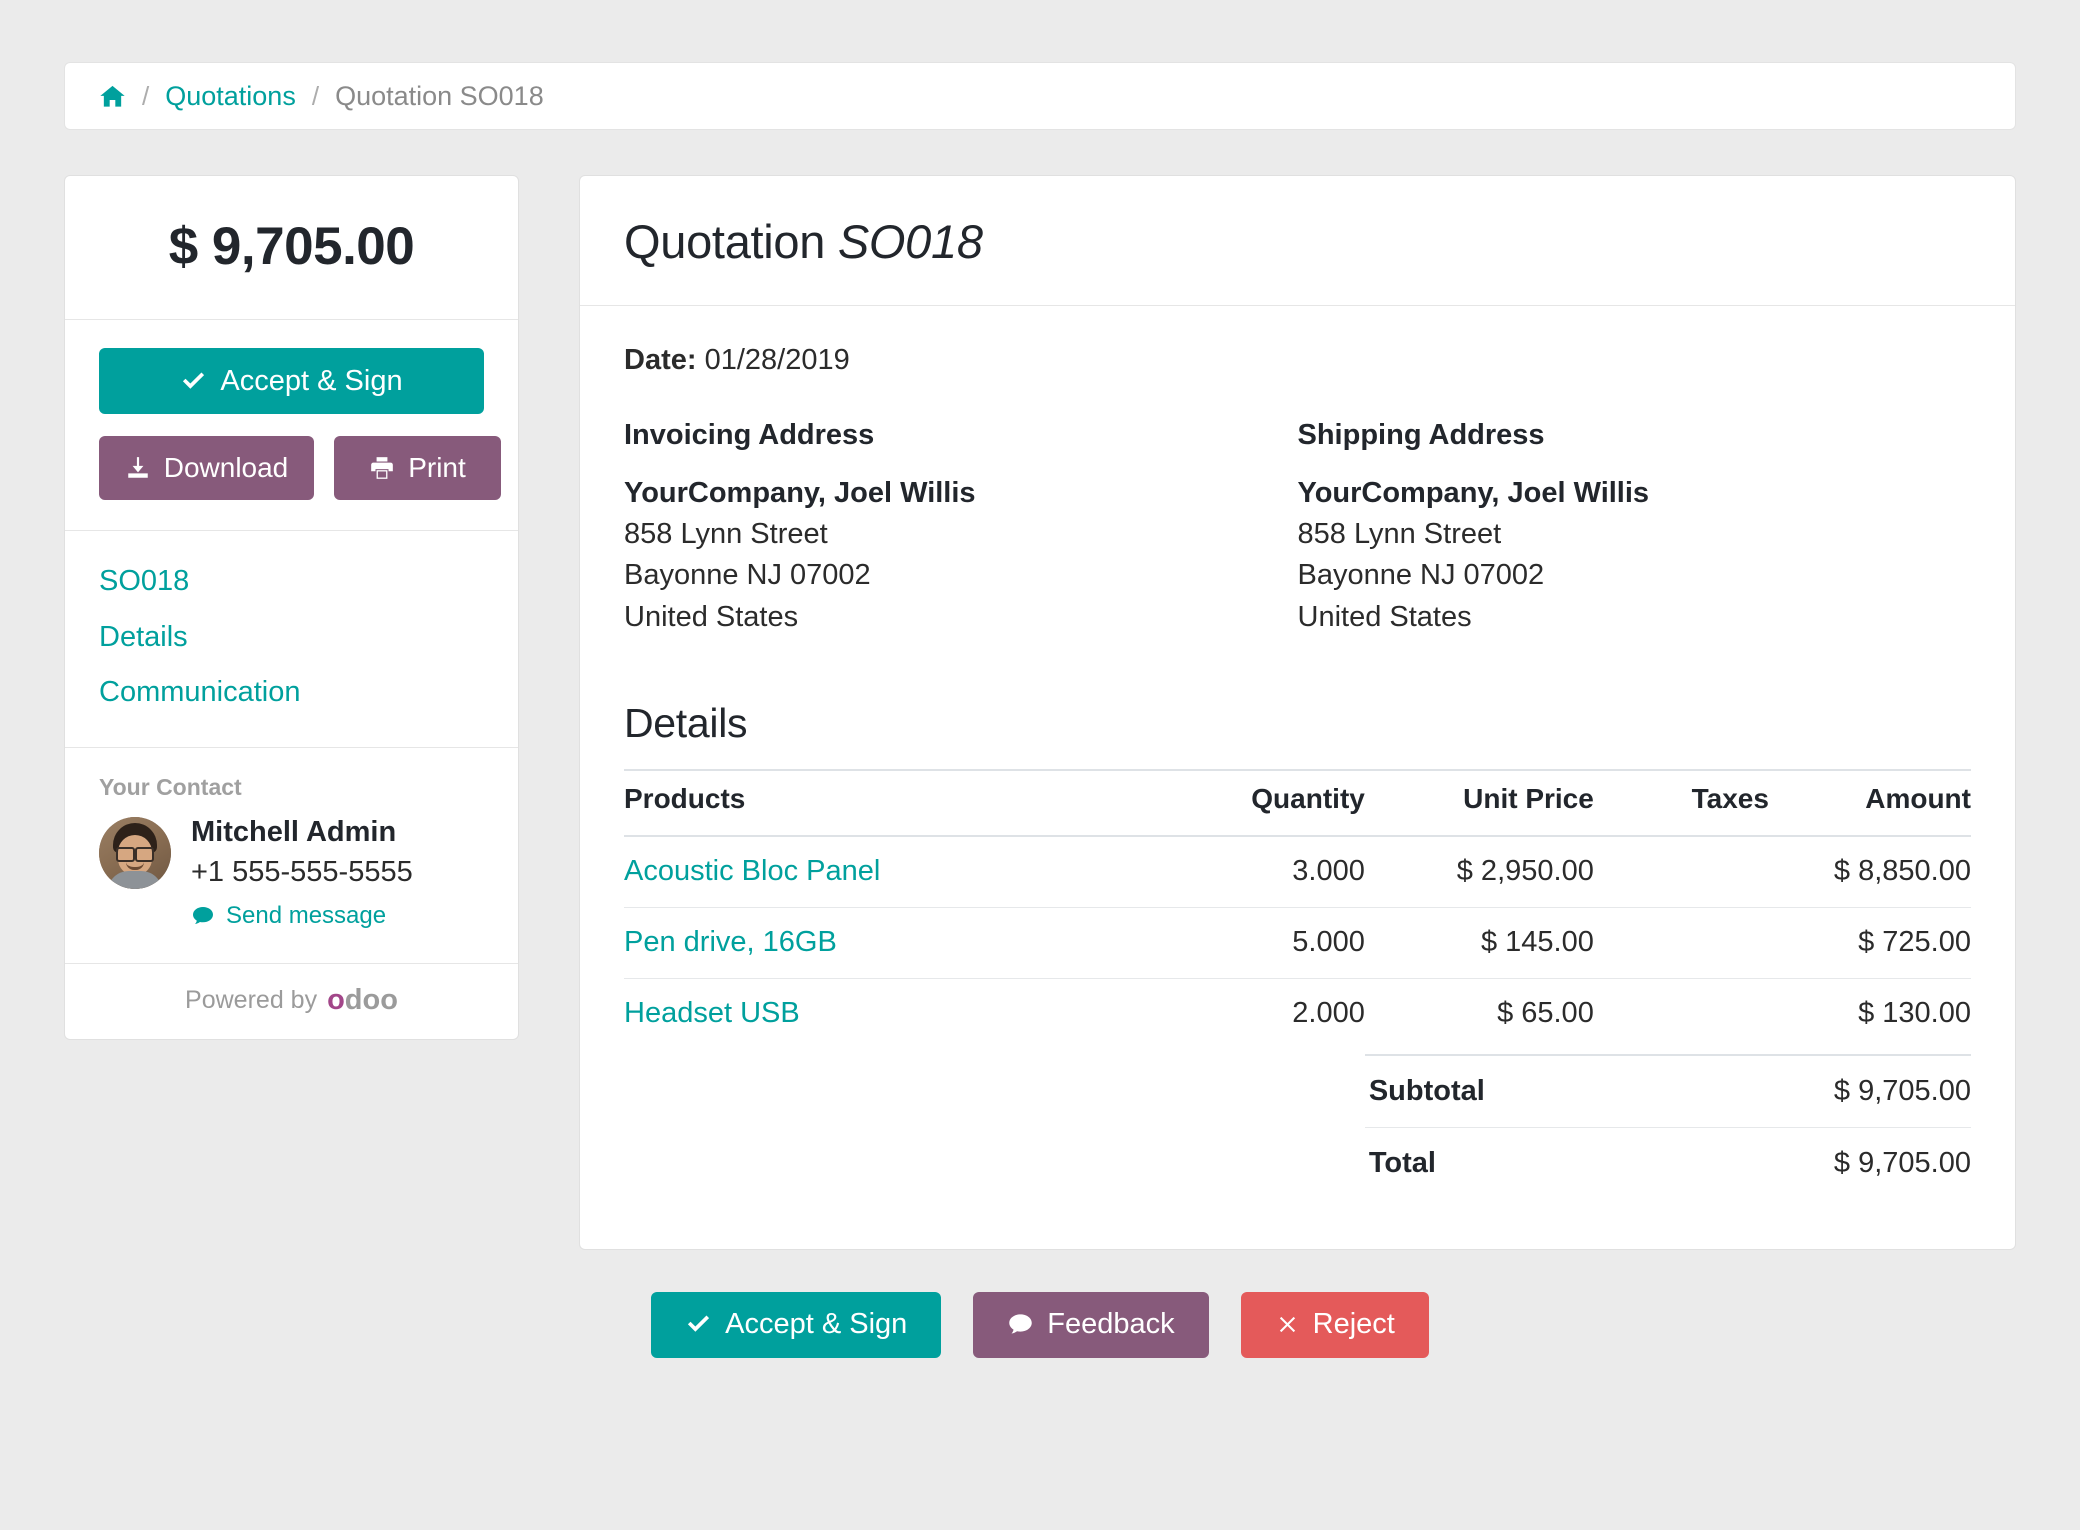  I want to click on shipping-address-title: Shipping Address, so click(1421, 435).